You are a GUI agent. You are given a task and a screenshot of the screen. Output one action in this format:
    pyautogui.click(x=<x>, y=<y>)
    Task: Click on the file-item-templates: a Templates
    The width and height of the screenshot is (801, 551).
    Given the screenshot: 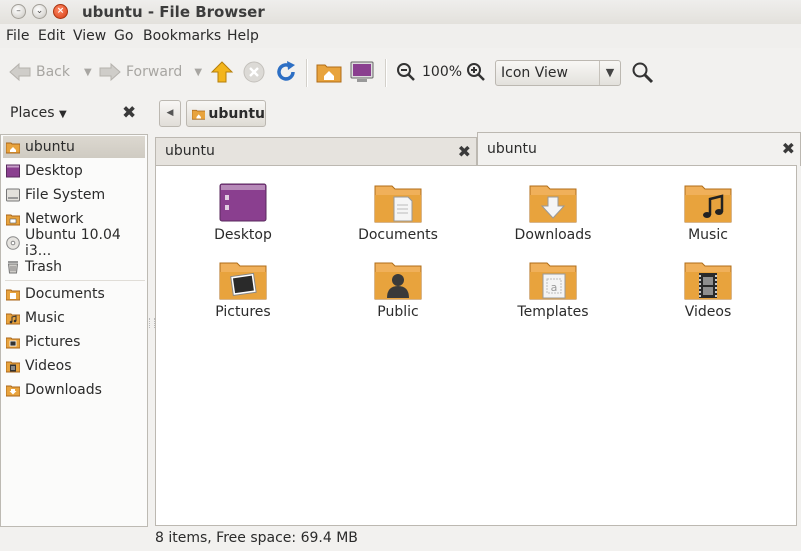 What is the action you would take?
    pyautogui.click(x=553, y=290)
    